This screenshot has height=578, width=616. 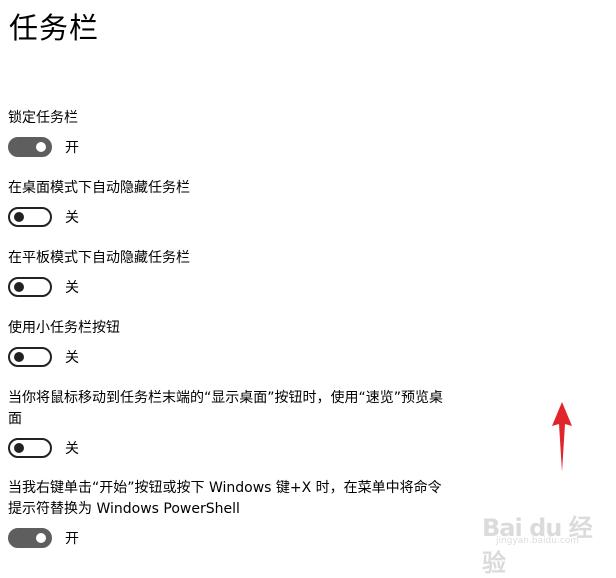 I want to click on setting-label: 锁定任务栏, so click(x=43, y=118).